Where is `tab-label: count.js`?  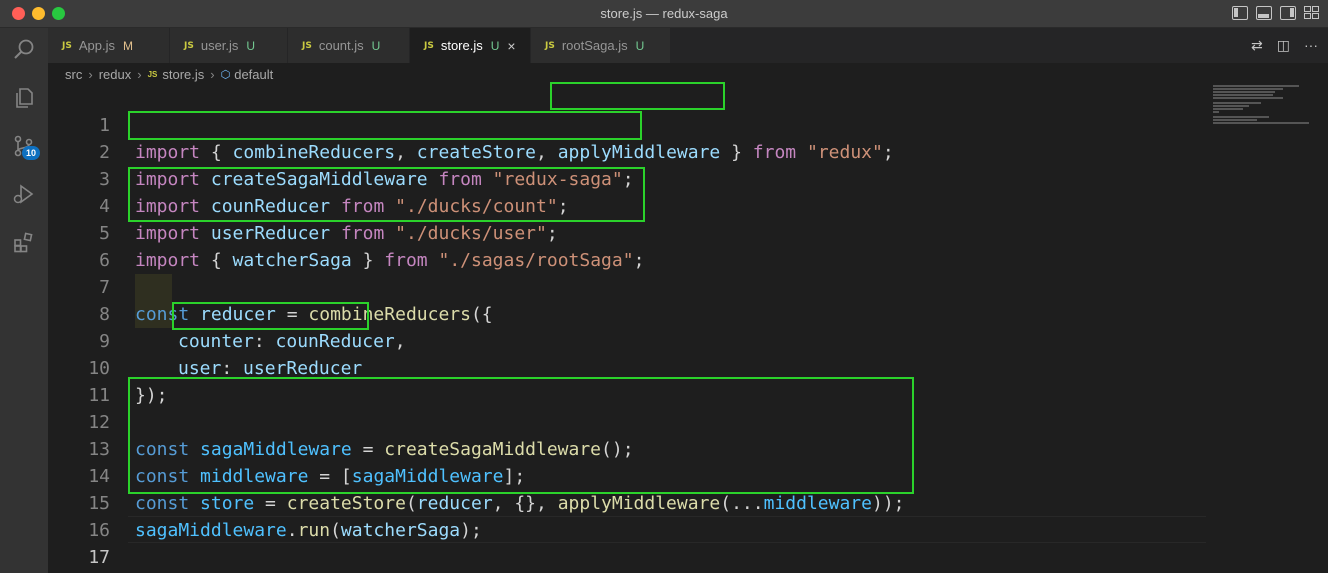 tab-label: count.js is located at coordinates (341, 45).